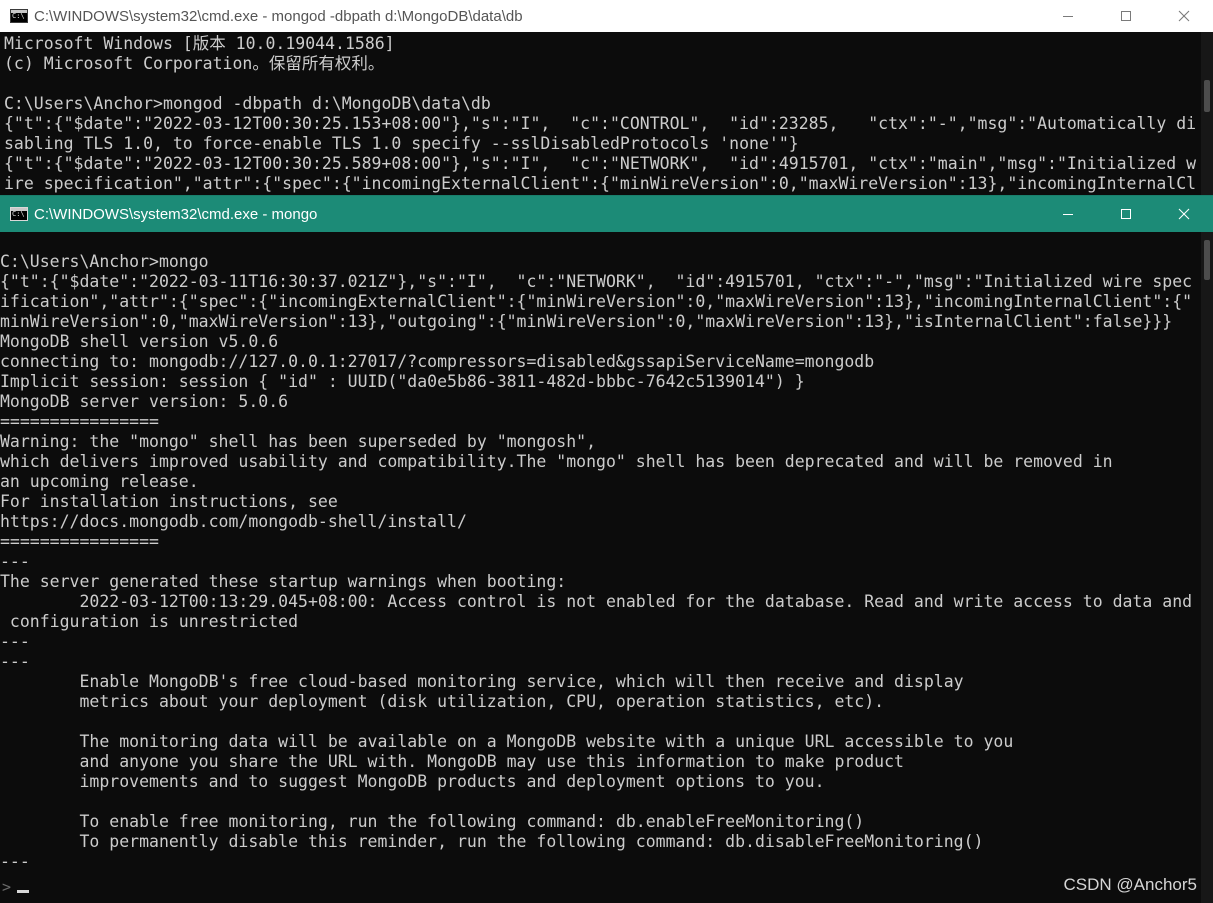 This screenshot has height=903, width=1213. What do you see at coordinates (149, 621) in the screenshot?
I see `console-line: configuration is unrestricted` at bounding box center [149, 621].